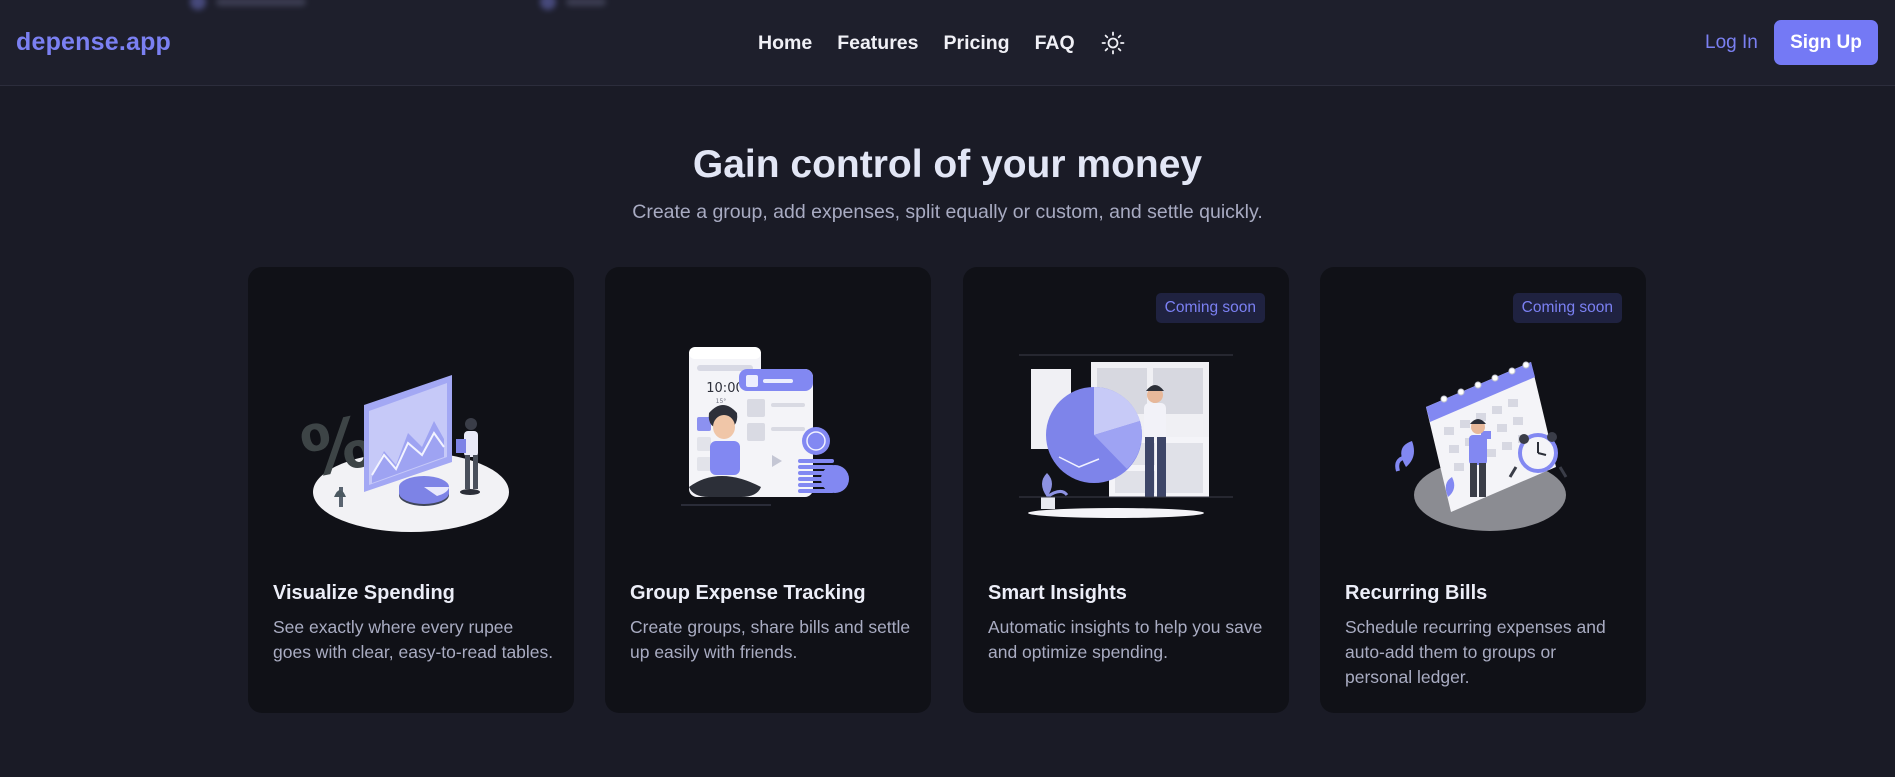 This screenshot has width=1895, height=777. Describe the element at coordinates (93, 42) in the screenshot. I see `brand-logo-link: depense.app` at that location.